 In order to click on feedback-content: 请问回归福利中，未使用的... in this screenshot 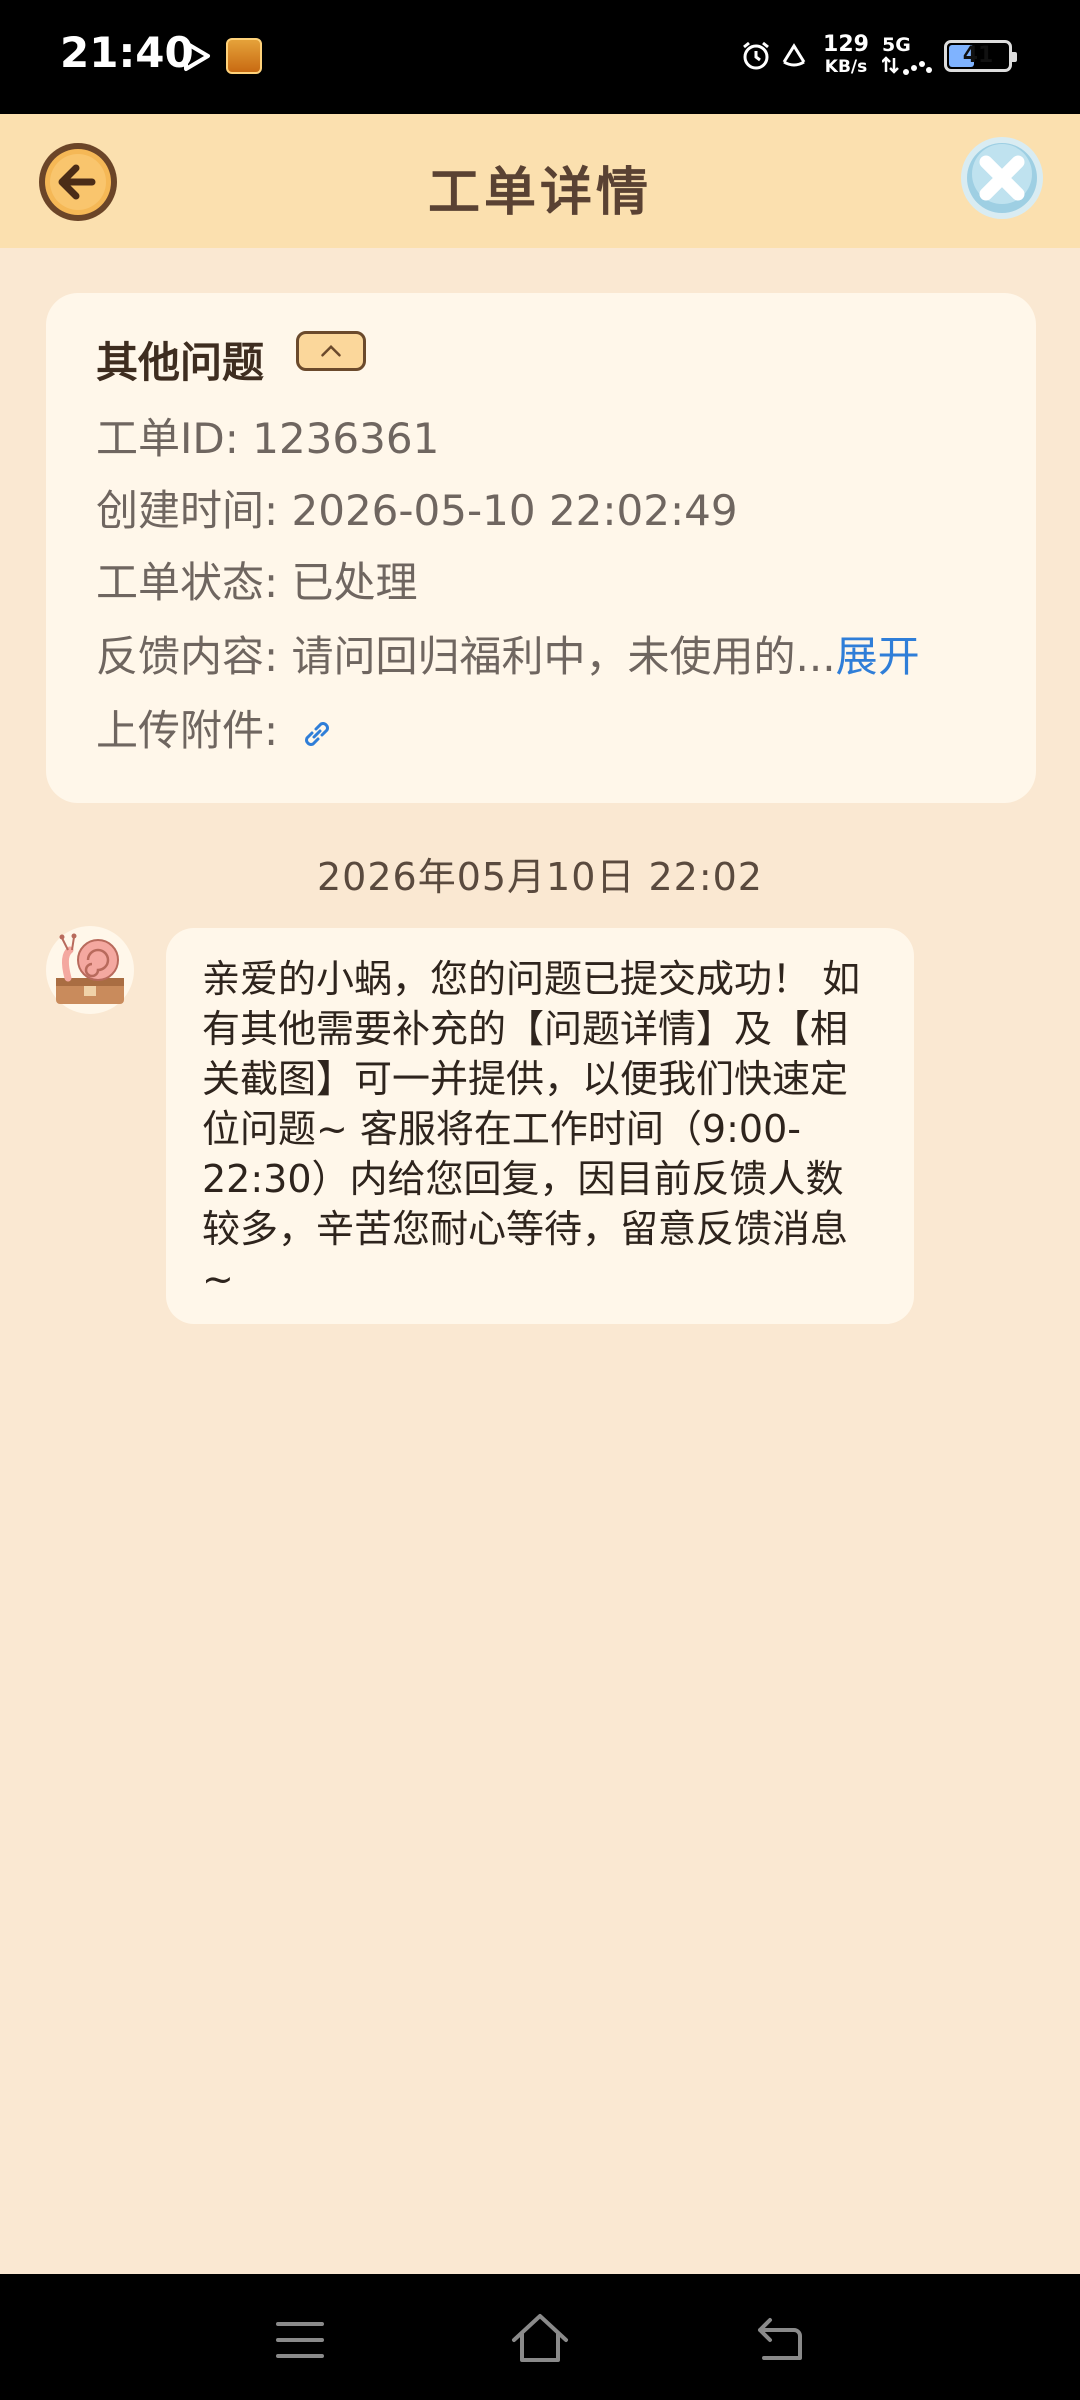, I will do `click(563, 656)`.